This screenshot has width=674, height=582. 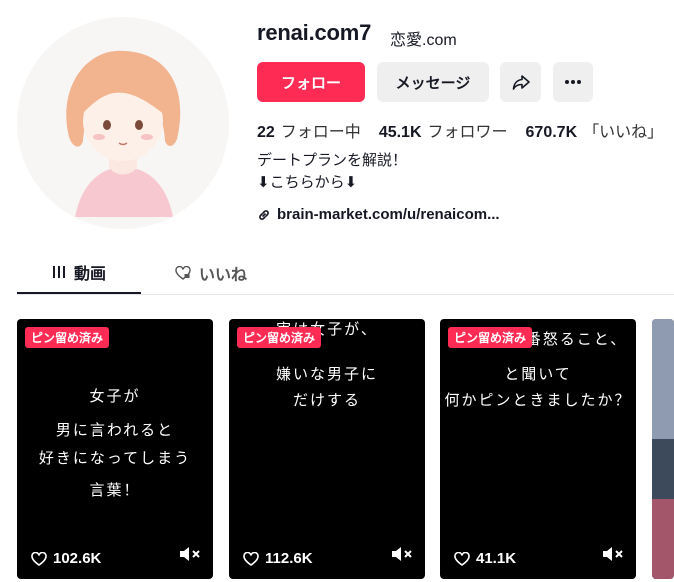 I want to click on video-card: ピン留め済み 女子が 男に言われると 好きになってしまう 言葉！ 102.6K, so click(x=115, y=449).